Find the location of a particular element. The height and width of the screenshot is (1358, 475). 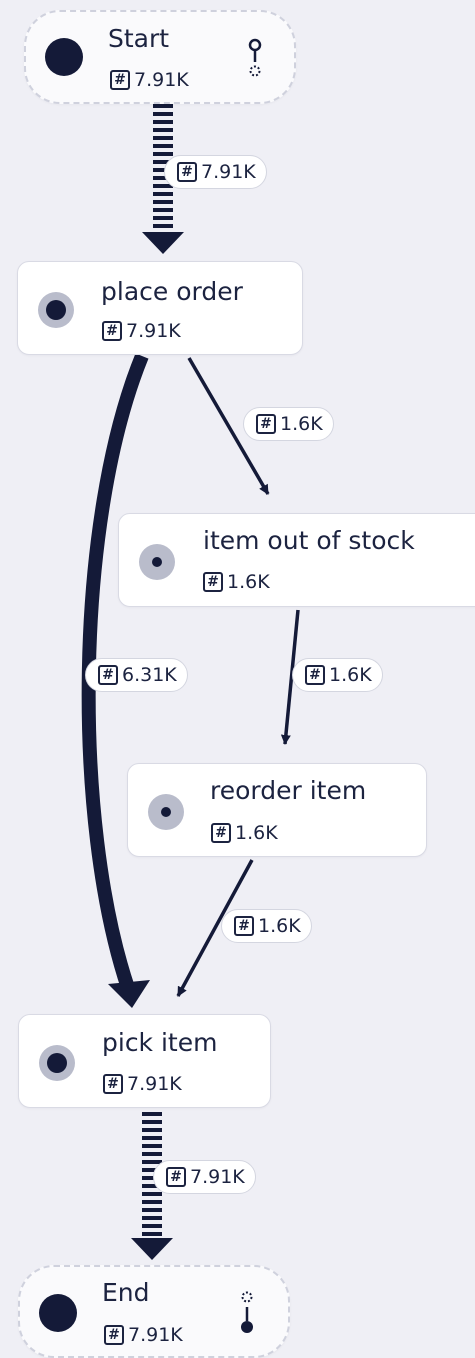

edge-count-place-order-to-pick-item: # 6.31K is located at coordinates (136, 675).